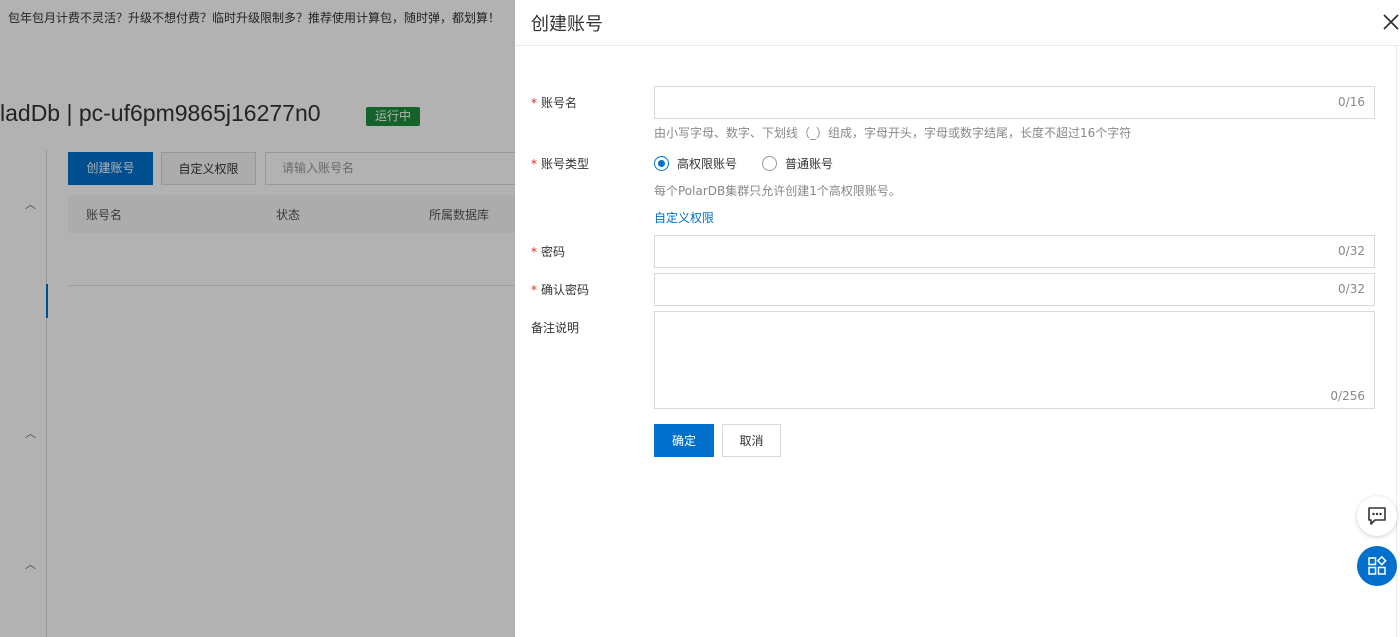  Describe the element at coordinates (751, 440) in the screenshot. I see `cancel-button: 取消` at that location.